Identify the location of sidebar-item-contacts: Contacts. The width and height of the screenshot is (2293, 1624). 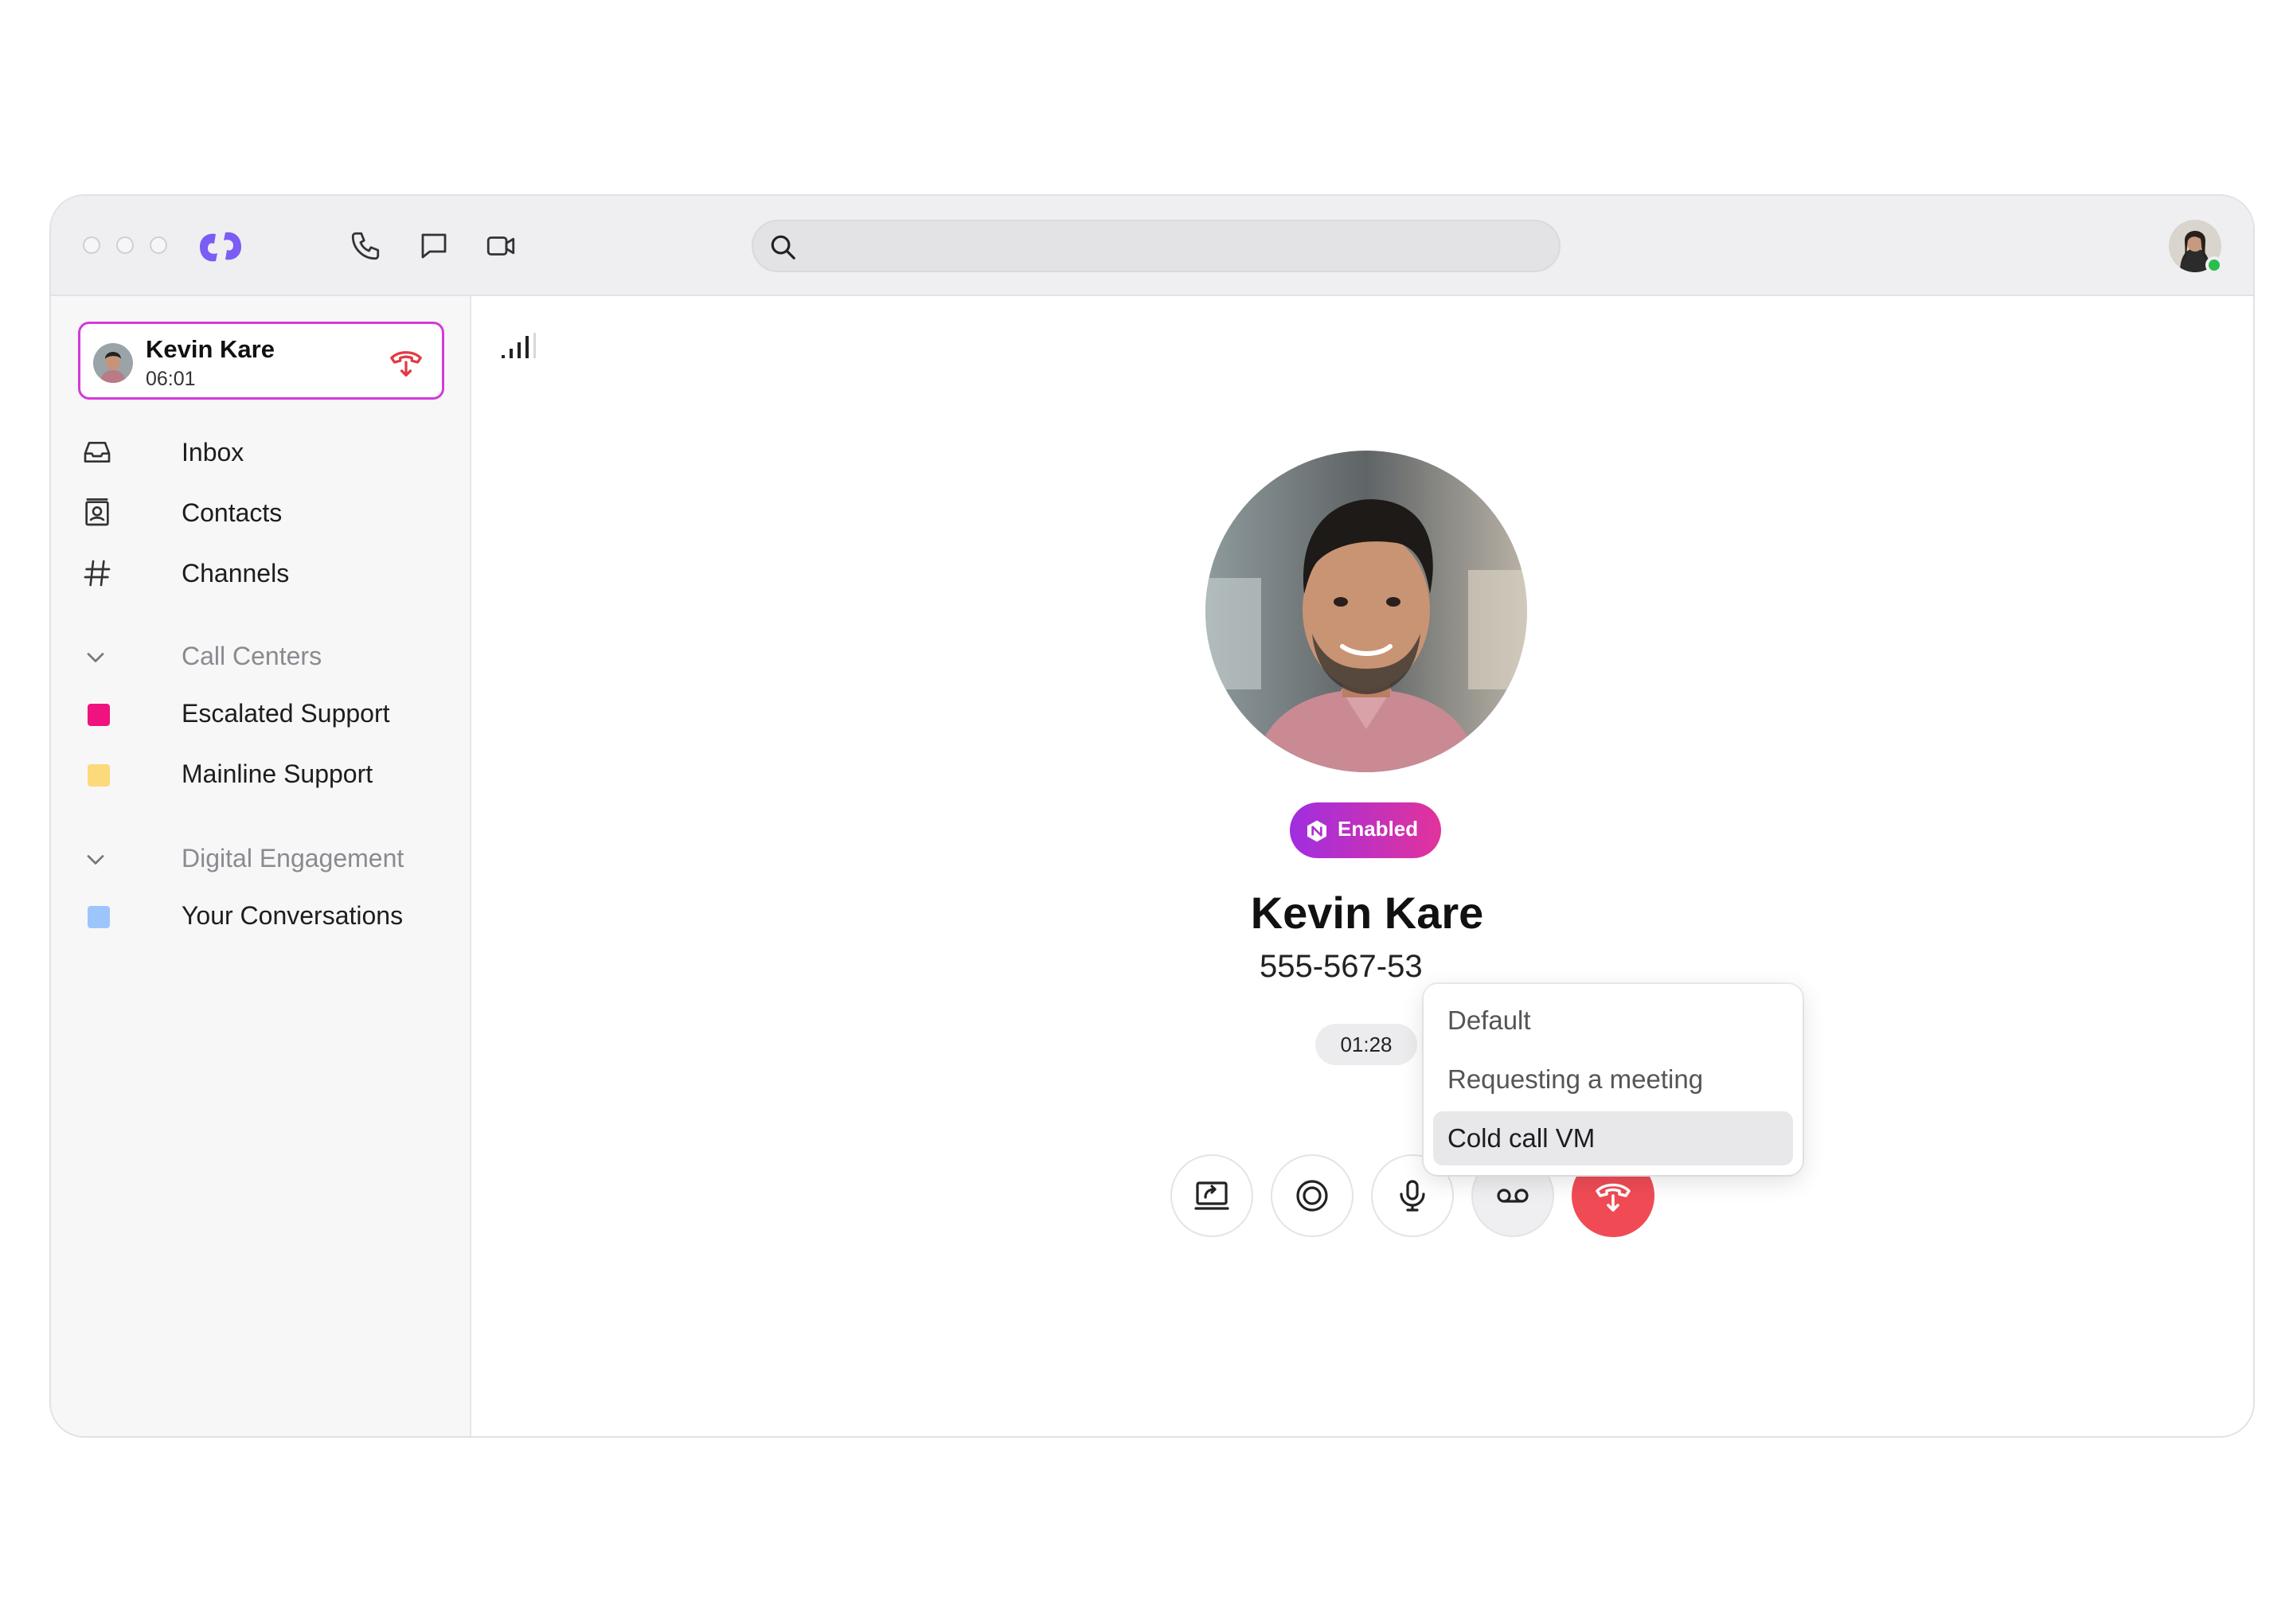
(264, 512).